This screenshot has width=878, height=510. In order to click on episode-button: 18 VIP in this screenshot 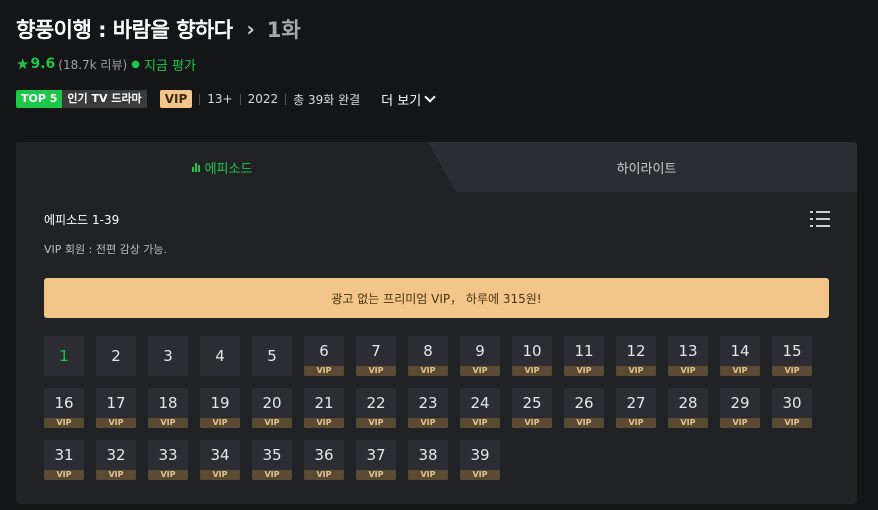, I will do `click(168, 408)`.